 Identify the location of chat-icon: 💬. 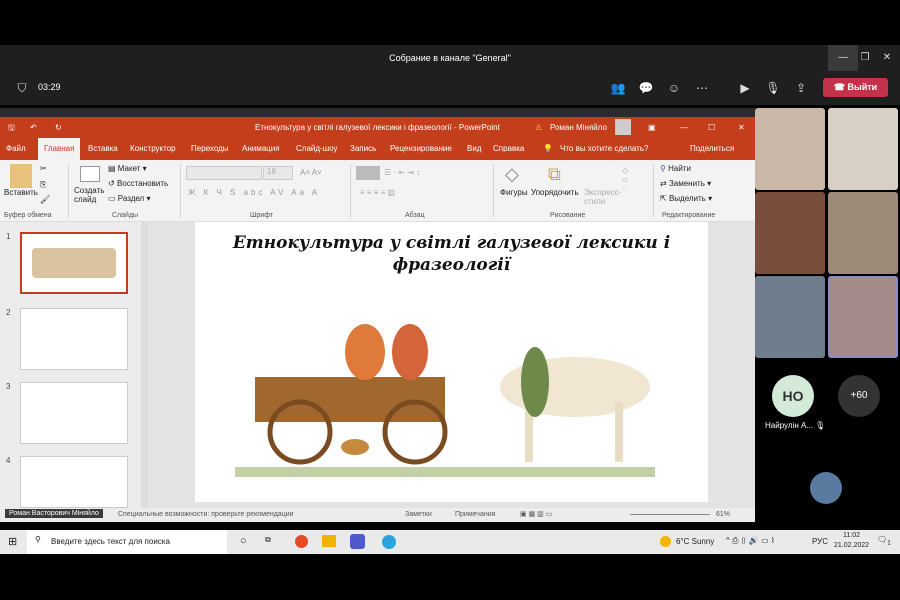
(646, 88).